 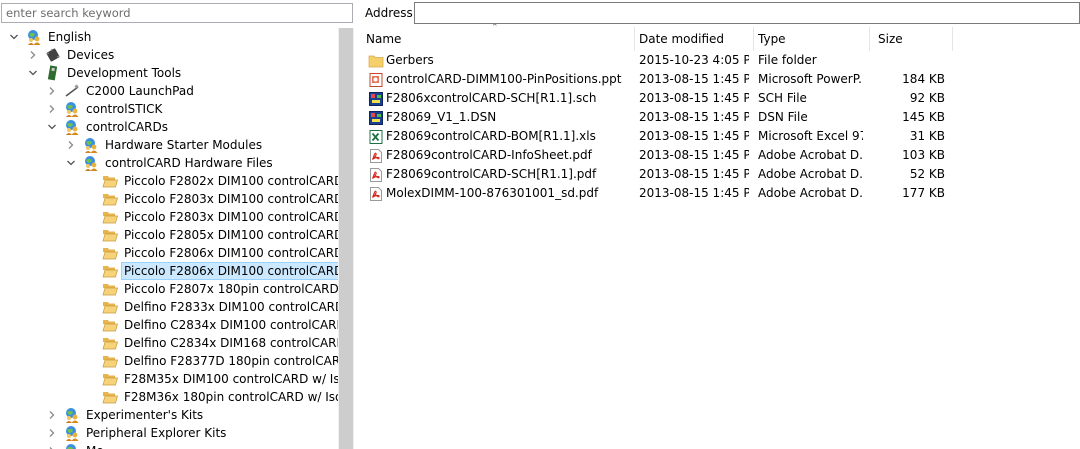 What do you see at coordinates (376, 118) in the screenshot?
I see `schematic-file-icon` at bounding box center [376, 118].